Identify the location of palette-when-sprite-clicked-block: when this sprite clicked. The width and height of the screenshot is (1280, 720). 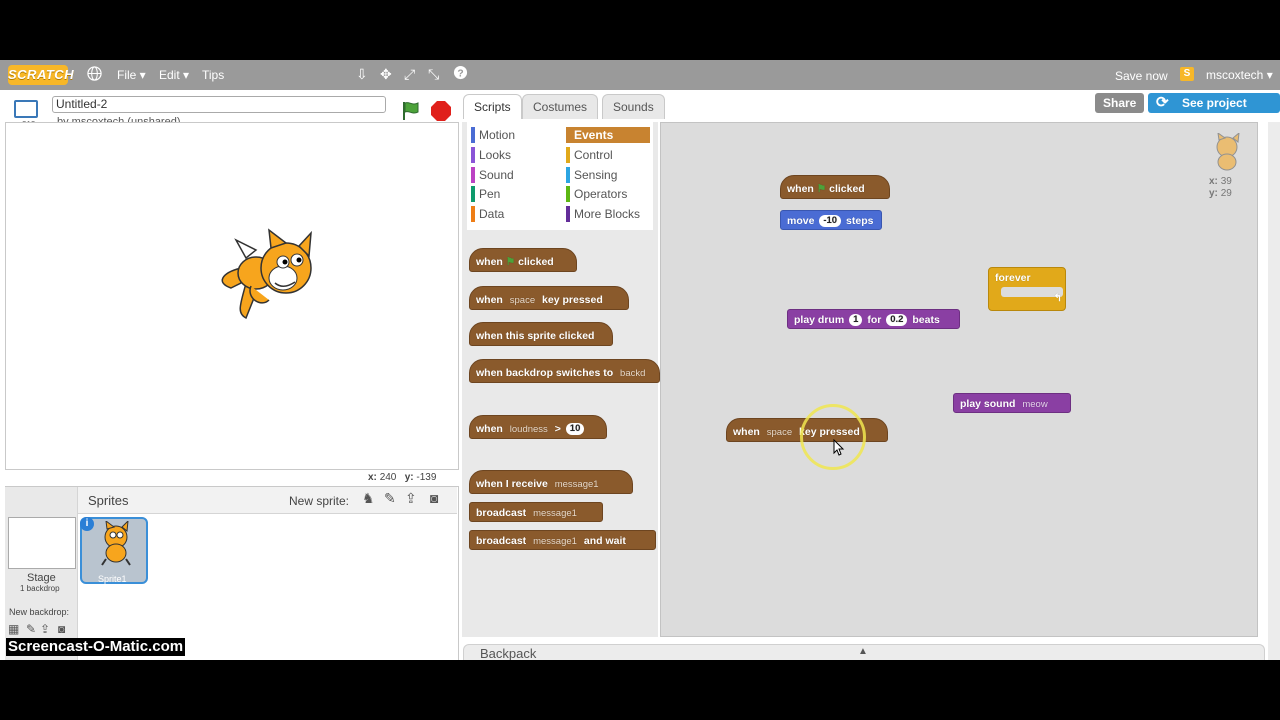
(541, 334).